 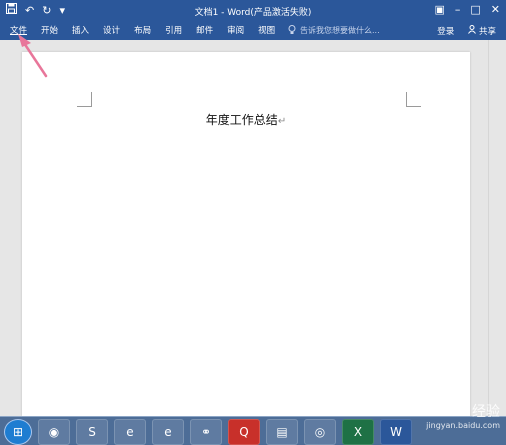 I want to click on start-button: ⊞, so click(x=18, y=432).